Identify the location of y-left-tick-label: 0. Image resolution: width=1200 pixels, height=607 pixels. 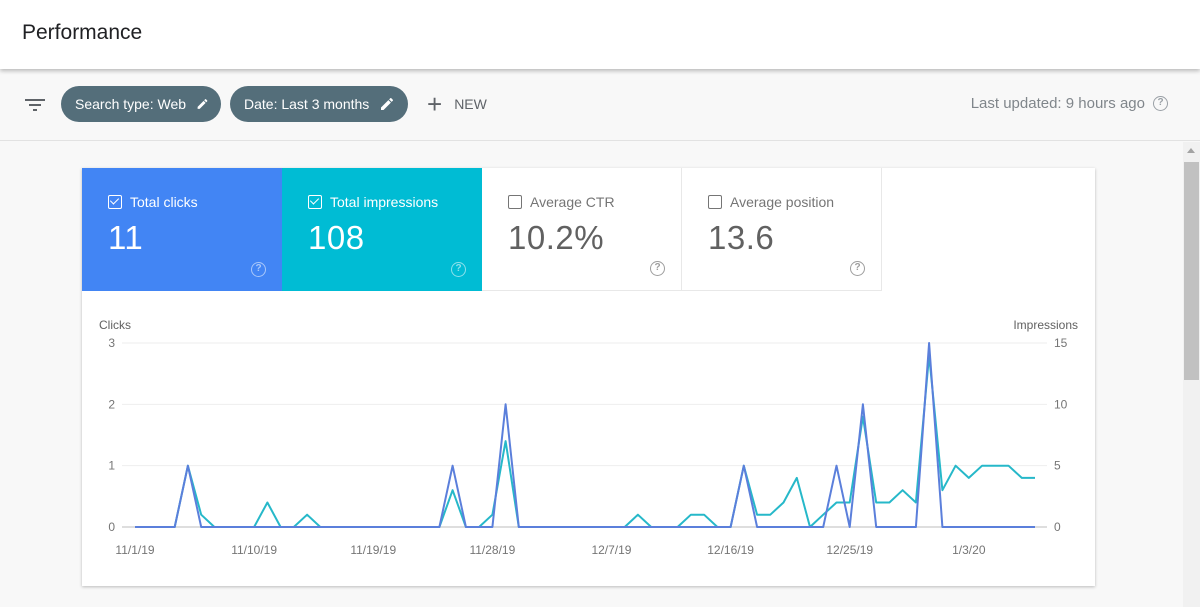
(111, 527).